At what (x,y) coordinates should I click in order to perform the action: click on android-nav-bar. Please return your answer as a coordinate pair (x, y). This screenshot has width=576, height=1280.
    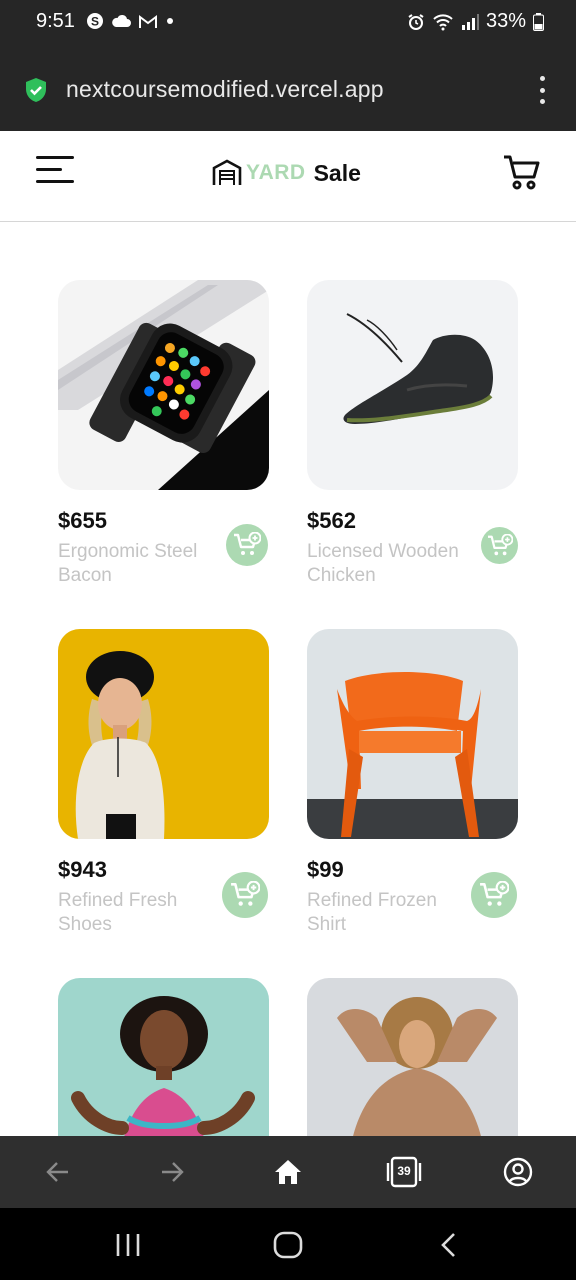
    Looking at the image, I should click on (288, 1244).